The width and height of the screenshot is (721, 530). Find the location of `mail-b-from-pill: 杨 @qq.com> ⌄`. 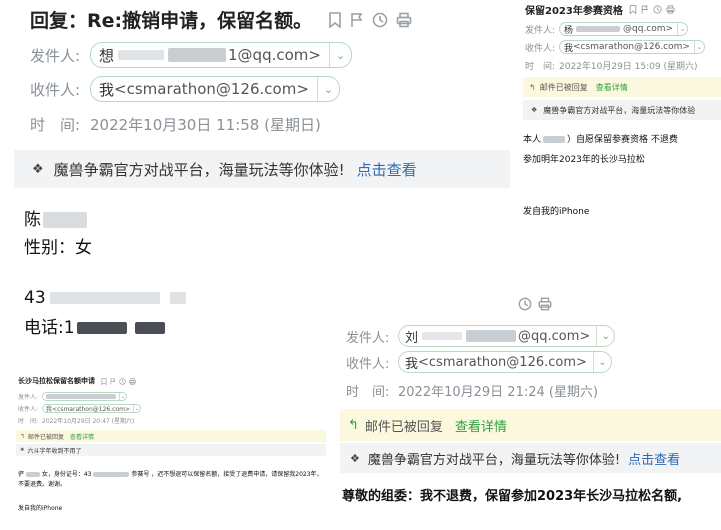

mail-b-from-pill: 杨 @qq.com> ⌄ is located at coordinates (624, 29).